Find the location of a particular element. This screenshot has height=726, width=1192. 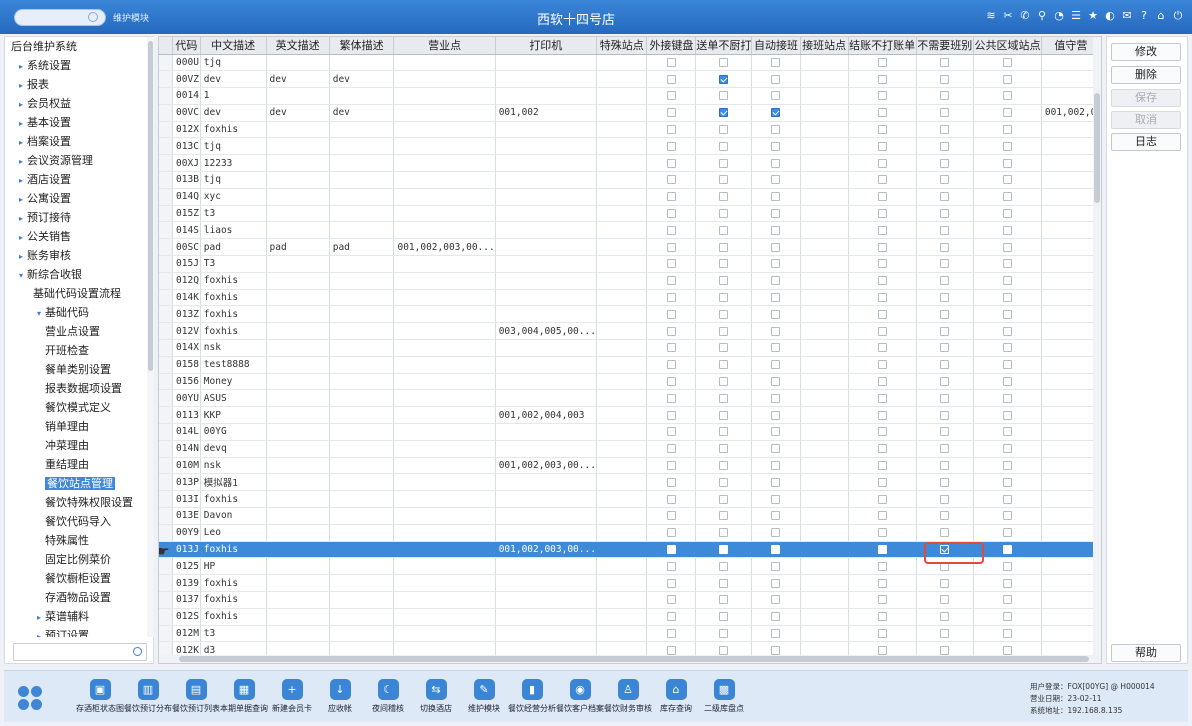

cell-code: 00VZ is located at coordinates (186, 79).